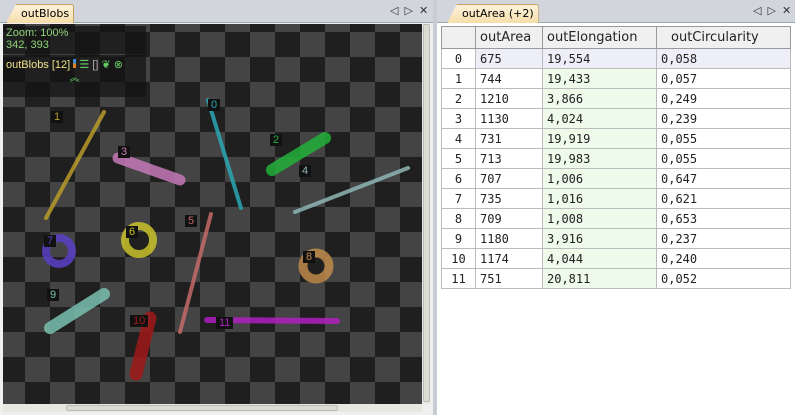 Image resolution: width=795 pixels, height=415 pixels. I want to click on table-row: 4 731 19,919 0,055, so click(616, 138).